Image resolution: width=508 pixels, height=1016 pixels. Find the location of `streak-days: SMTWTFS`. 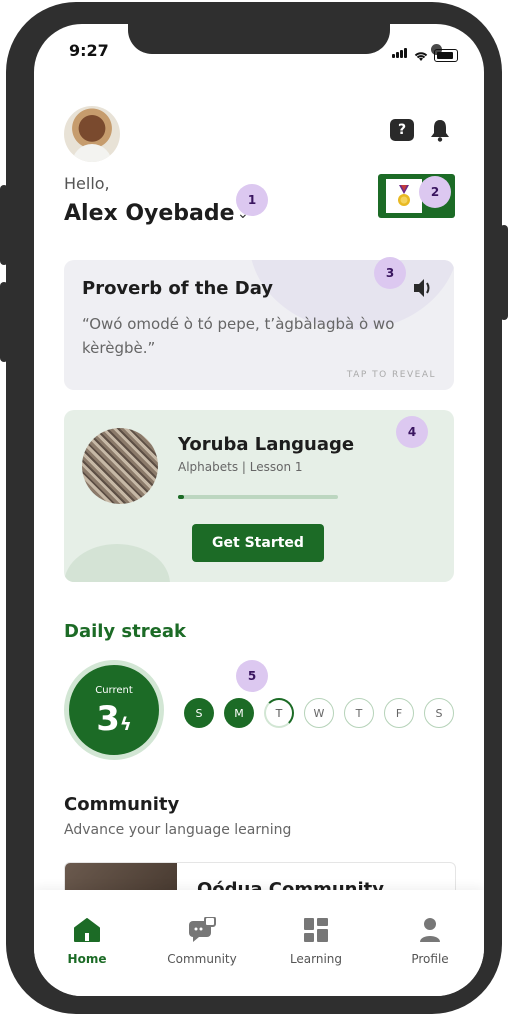

streak-days: SMTWTFS is located at coordinates (319, 713).